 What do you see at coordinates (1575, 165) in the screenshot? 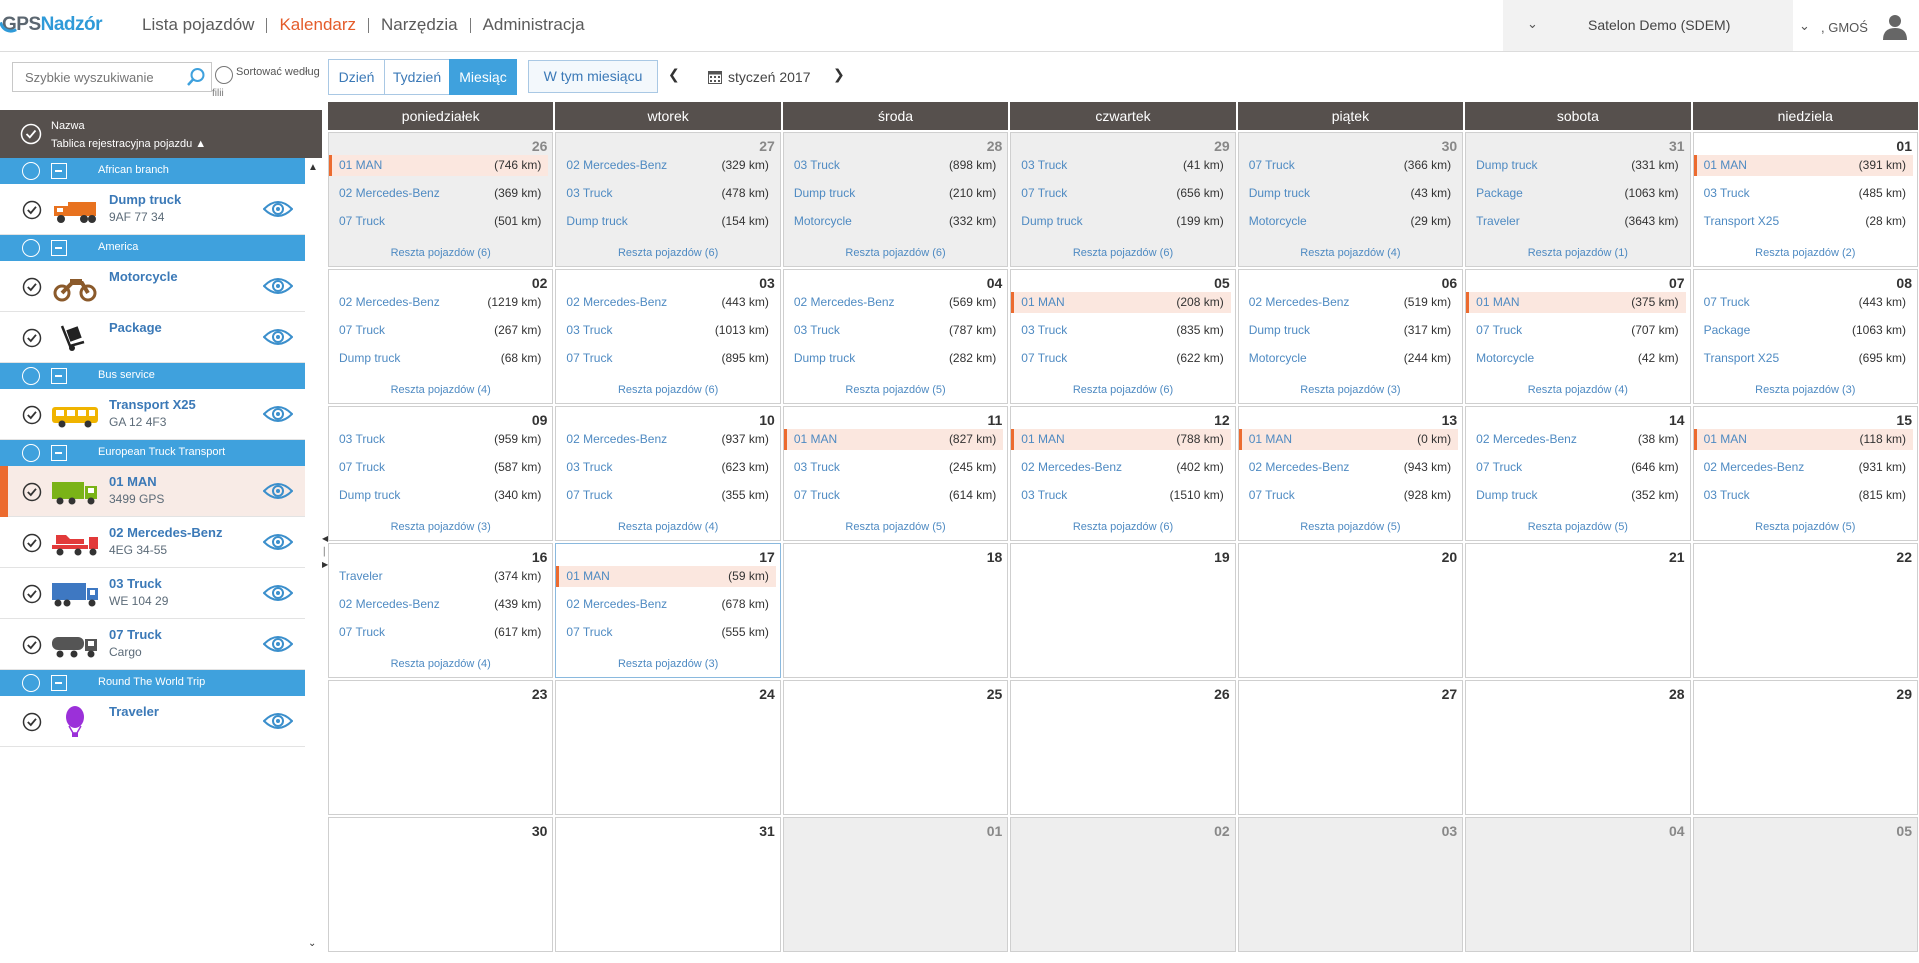
I see `trip-entry: Dump truck (331 km)` at bounding box center [1575, 165].